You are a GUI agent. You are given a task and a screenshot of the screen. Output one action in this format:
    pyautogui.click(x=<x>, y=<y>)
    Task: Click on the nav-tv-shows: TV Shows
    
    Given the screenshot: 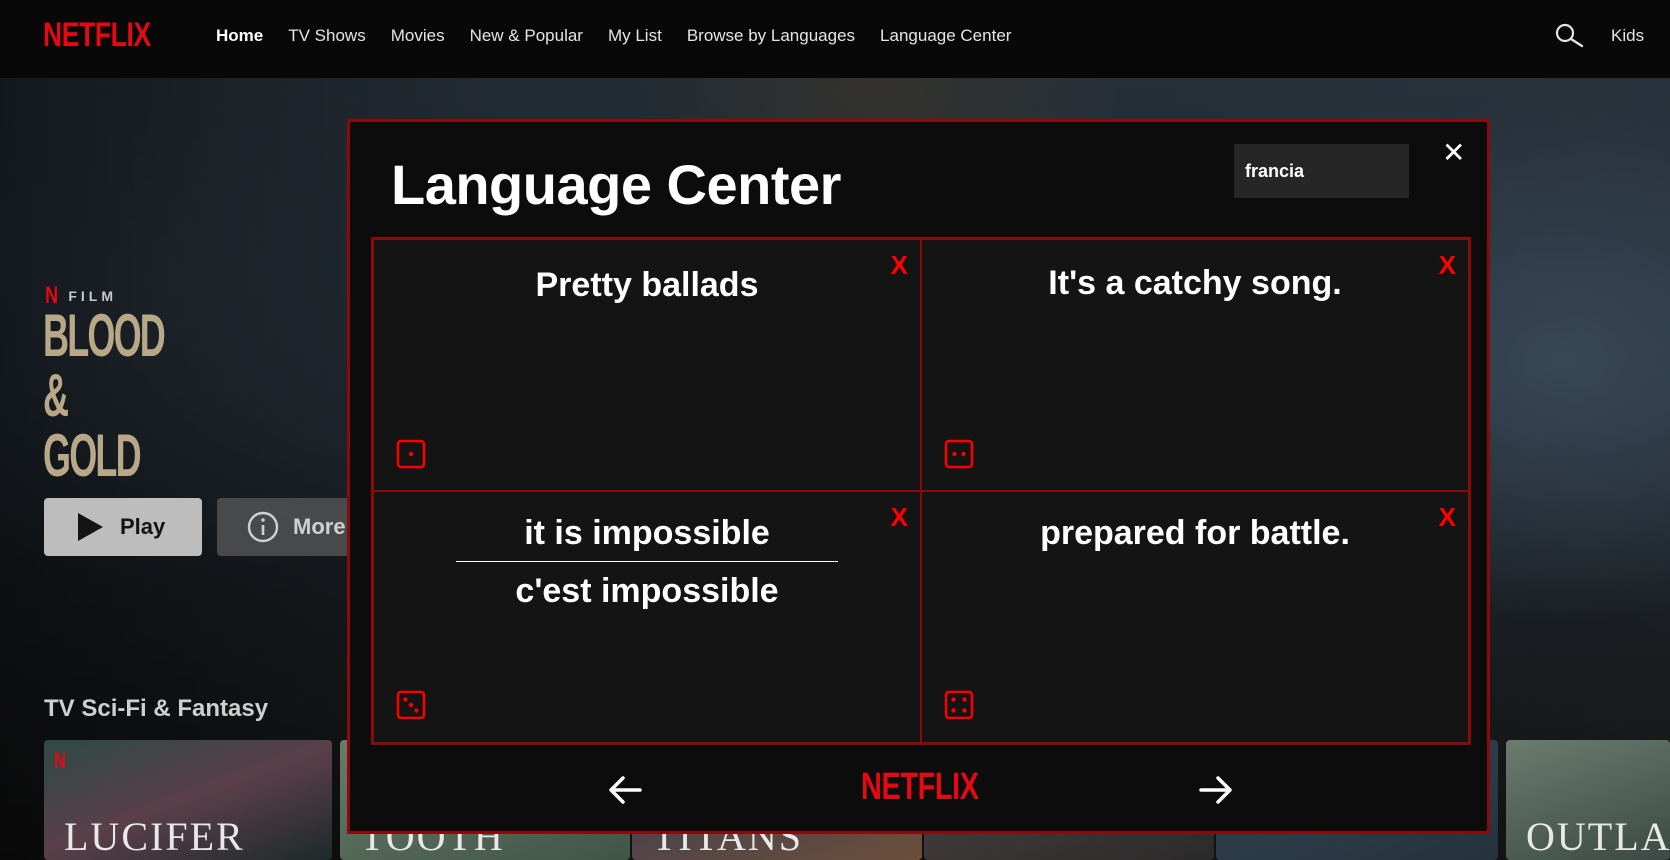 What is the action you would take?
    pyautogui.click(x=326, y=36)
    